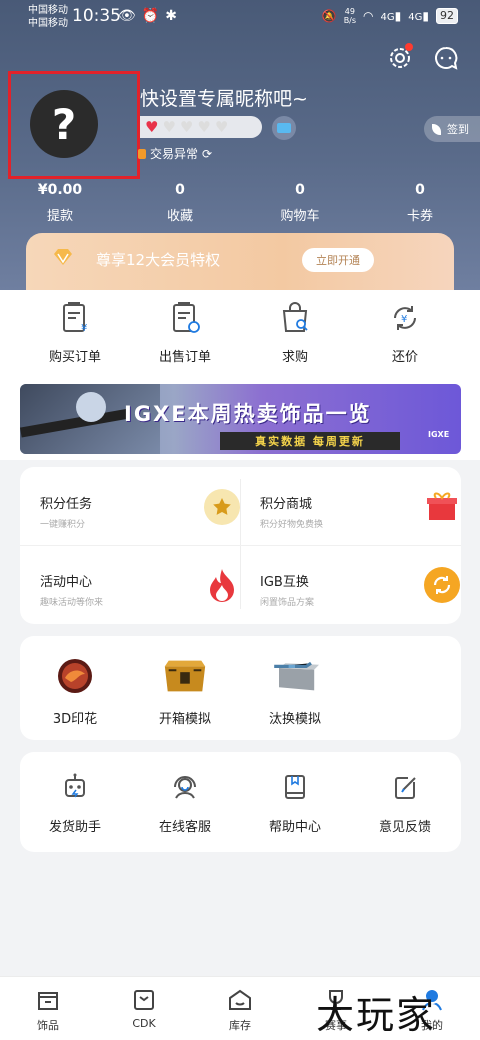  What do you see at coordinates (186, 317) in the screenshot?
I see `sell-order-icon` at bounding box center [186, 317].